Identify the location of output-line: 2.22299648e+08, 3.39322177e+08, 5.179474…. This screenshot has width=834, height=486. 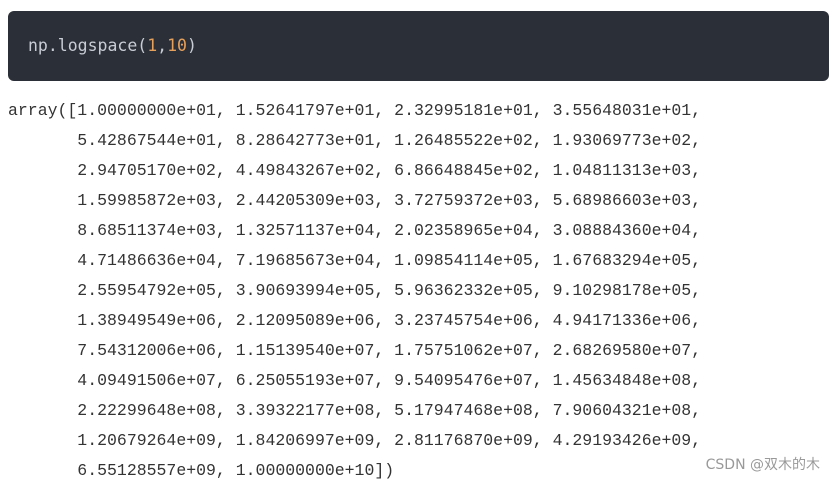
(355, 410).